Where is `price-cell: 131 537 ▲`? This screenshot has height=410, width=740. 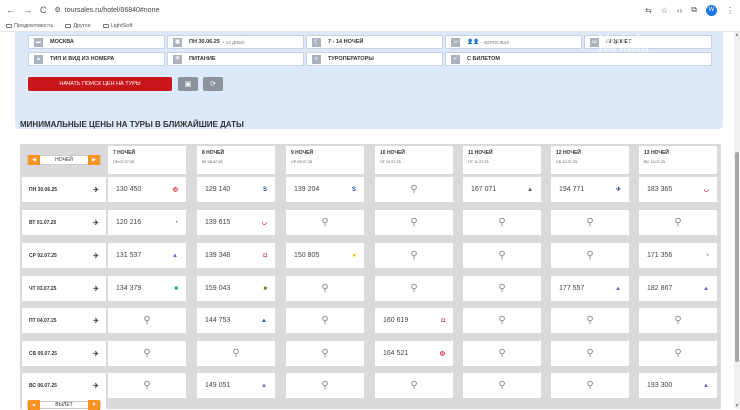 price-cell: 131 537 ▲ is located at coordinates (147, 255).